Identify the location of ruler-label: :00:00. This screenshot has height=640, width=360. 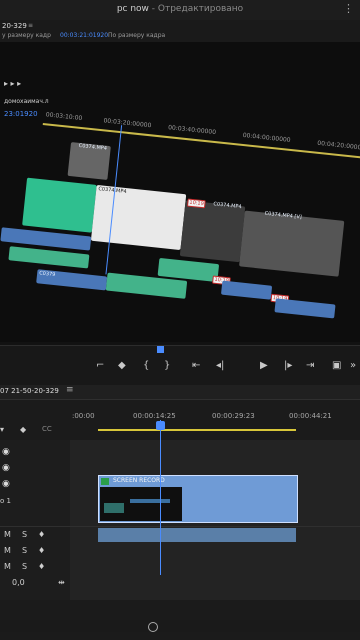
(83, 416).